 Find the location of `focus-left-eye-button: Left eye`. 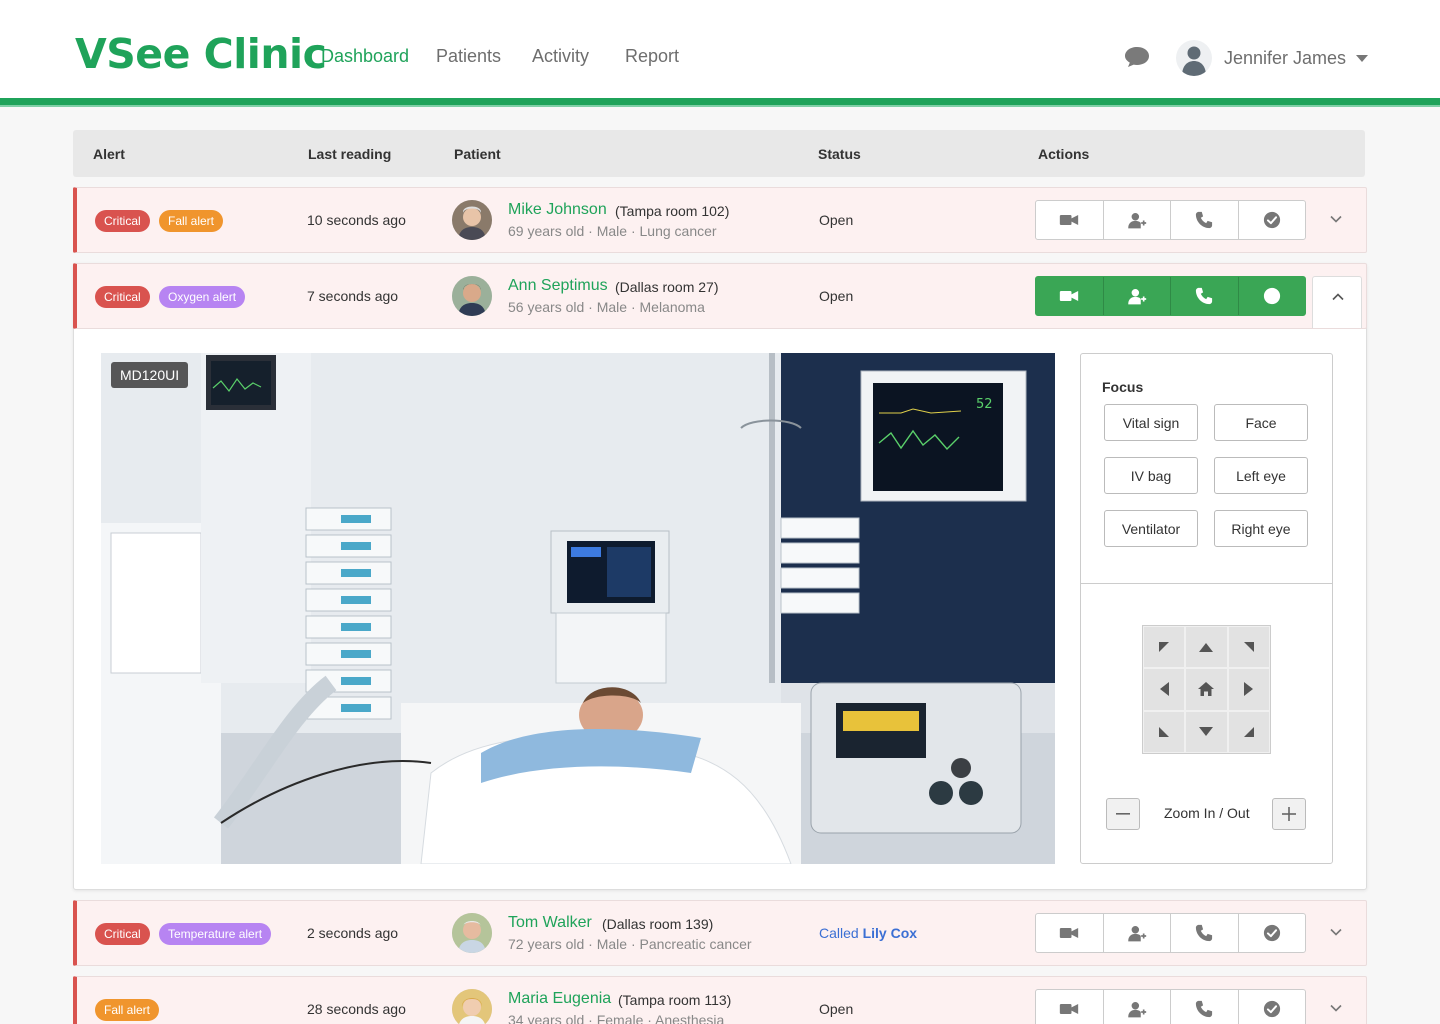

focus-left-eye-button: Left eye is located at coordinates (1261, 475).